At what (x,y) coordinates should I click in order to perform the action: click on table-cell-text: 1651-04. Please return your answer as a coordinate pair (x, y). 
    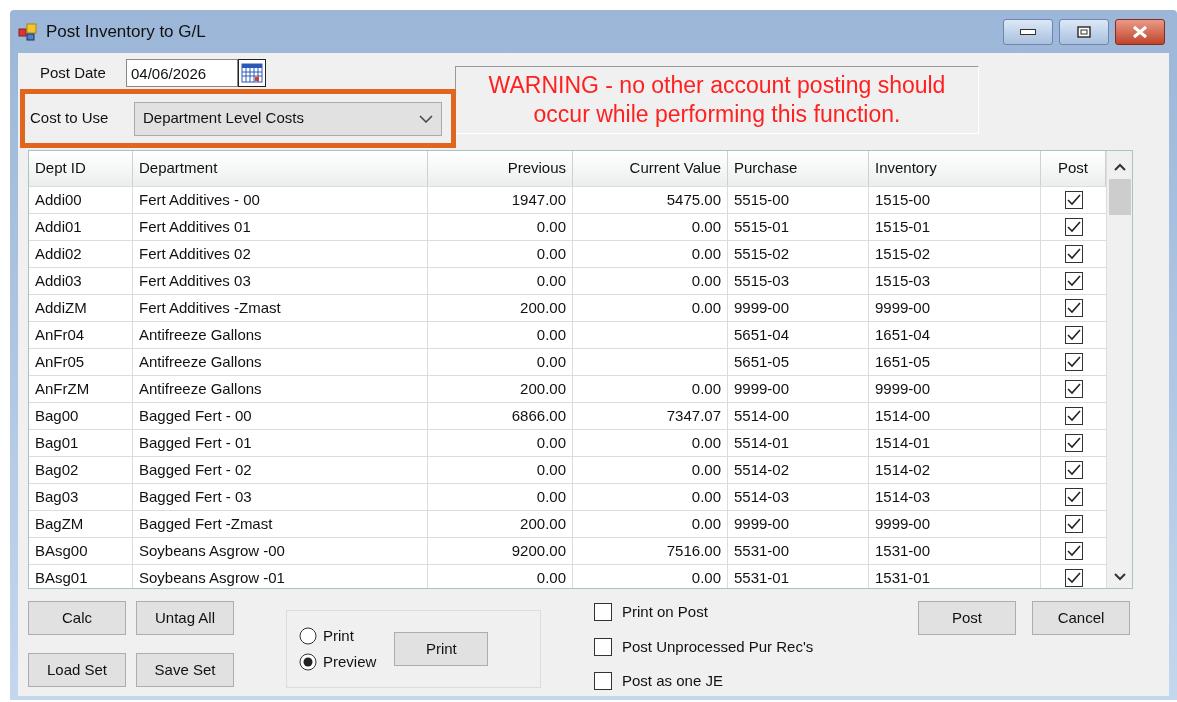
    Looking at the image, I should click on (903, 334).